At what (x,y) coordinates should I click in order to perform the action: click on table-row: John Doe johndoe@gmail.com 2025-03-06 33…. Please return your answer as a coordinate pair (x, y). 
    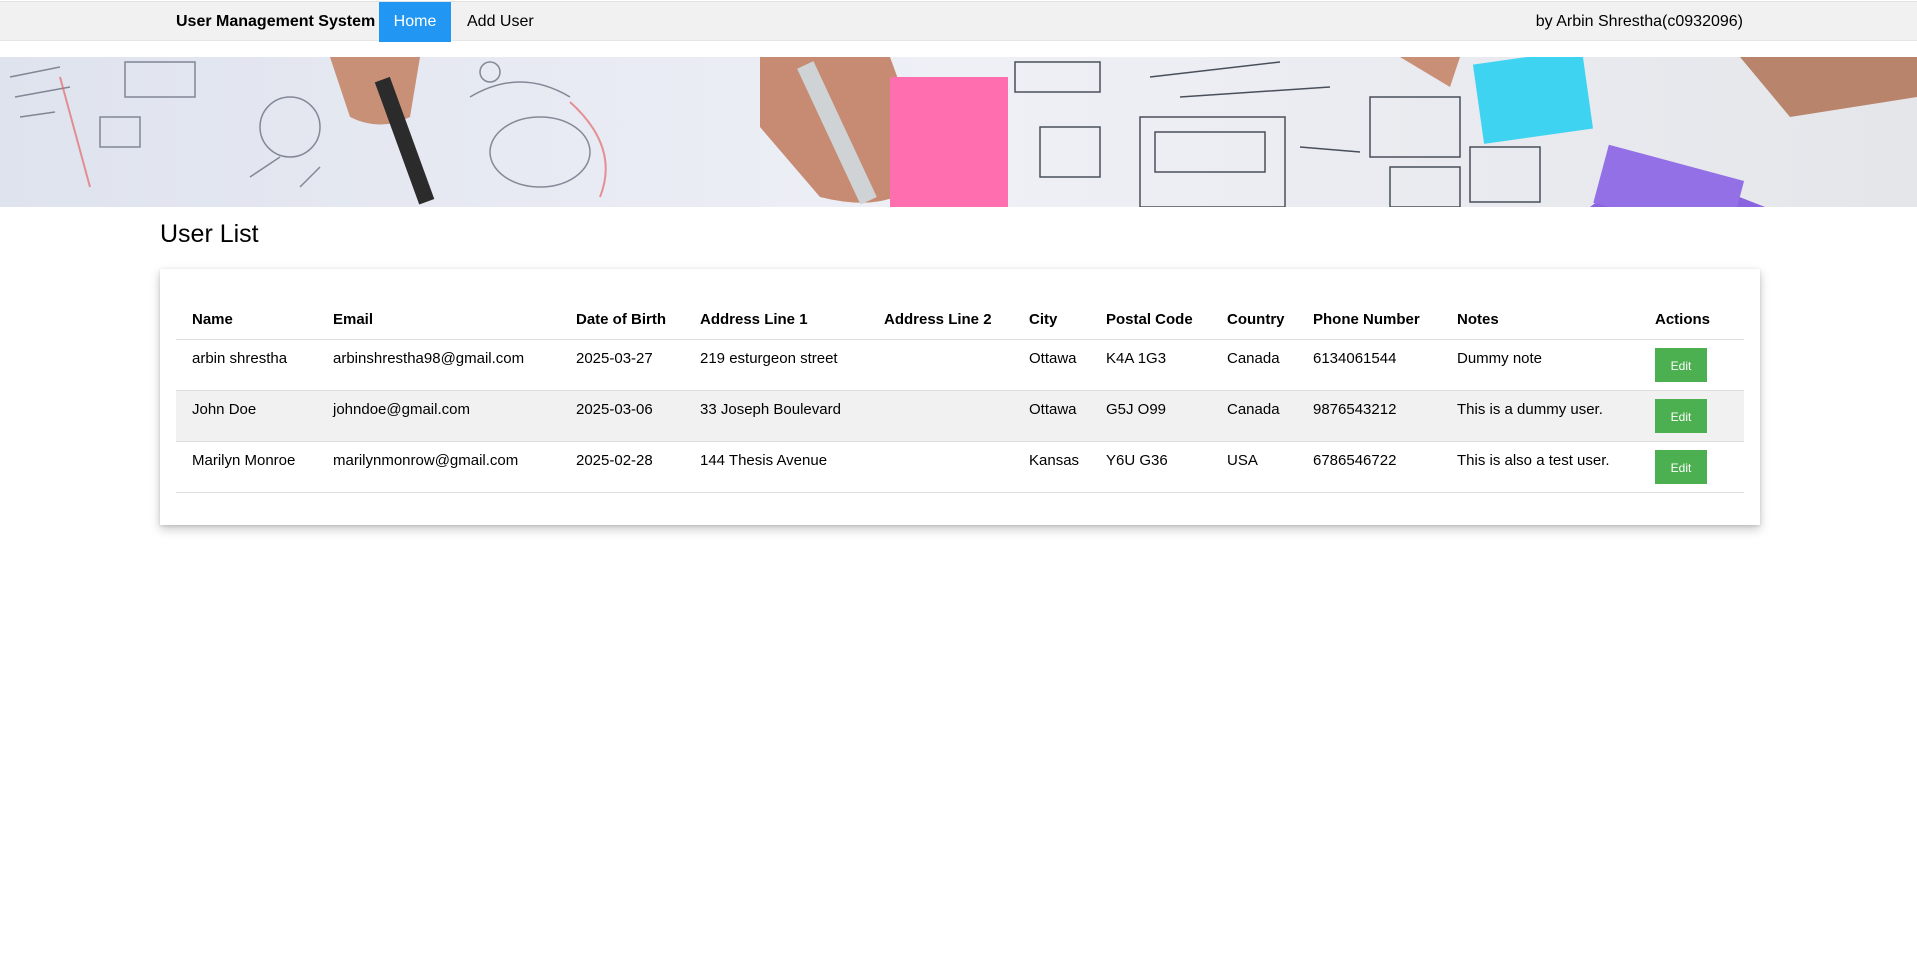
    Looking at the image, I should click on (960, 416).